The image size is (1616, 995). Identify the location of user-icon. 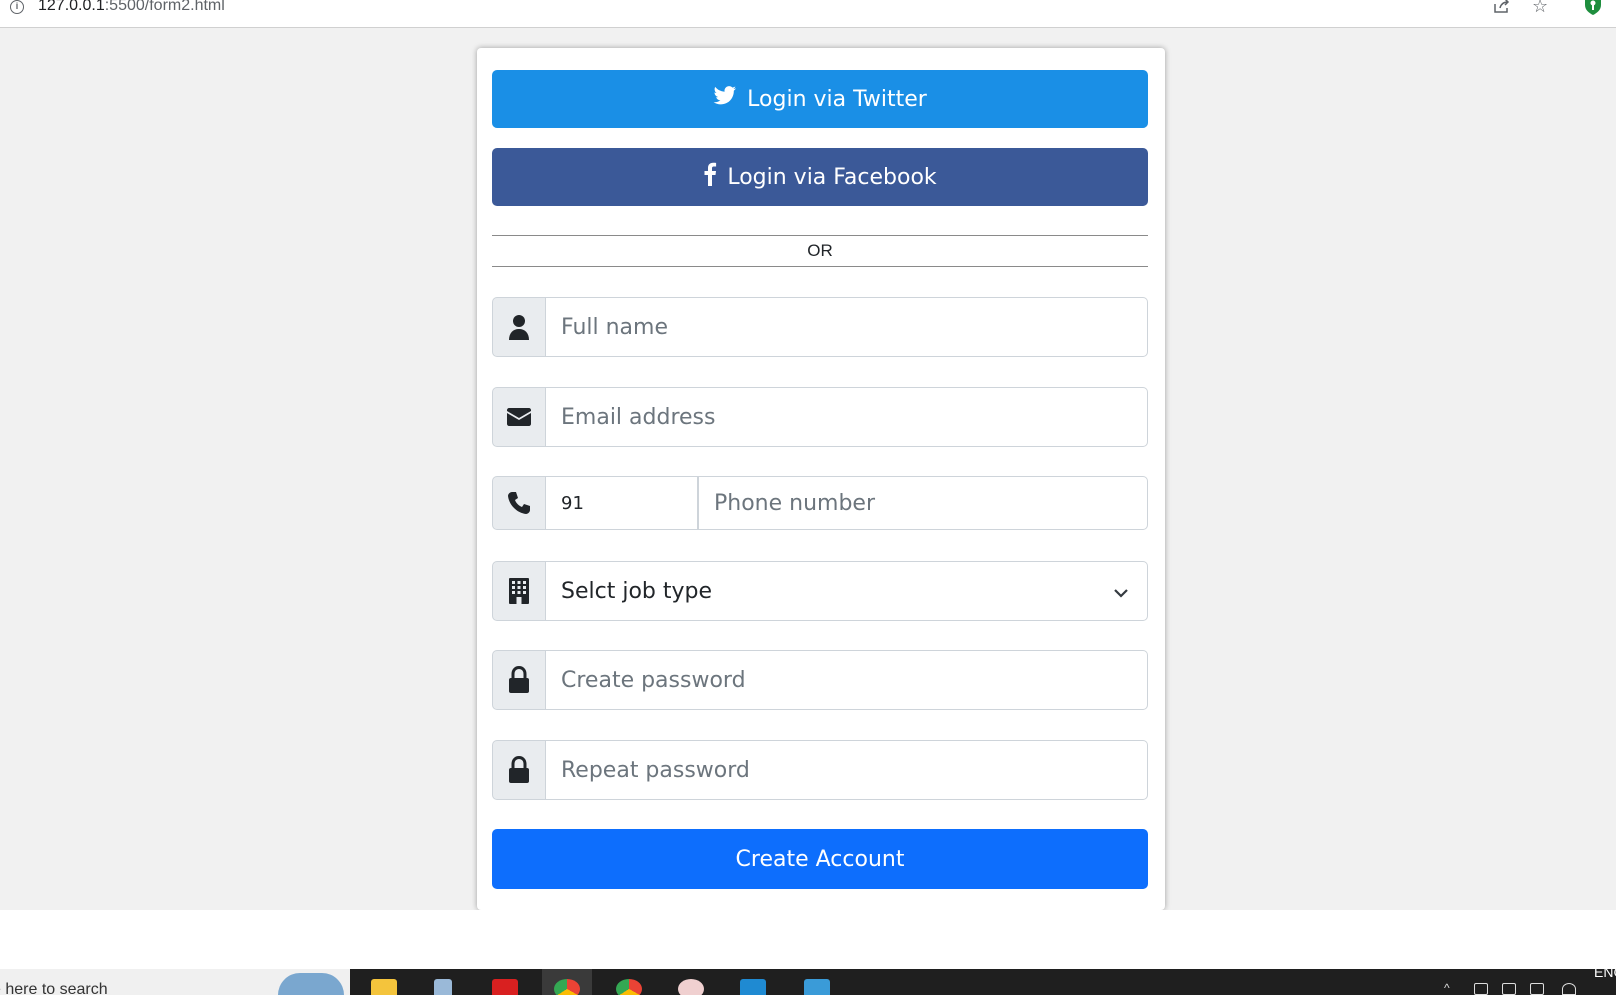
(519, 327).